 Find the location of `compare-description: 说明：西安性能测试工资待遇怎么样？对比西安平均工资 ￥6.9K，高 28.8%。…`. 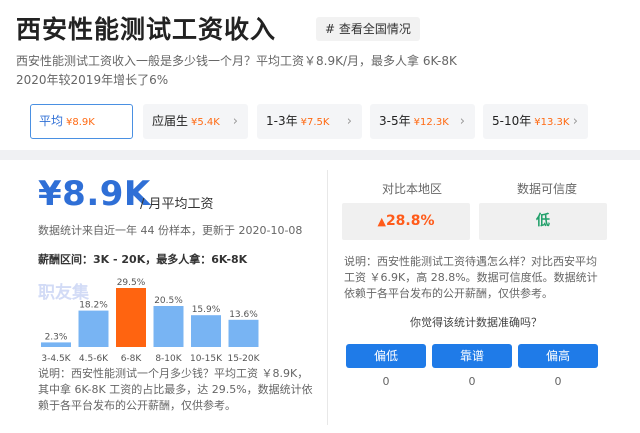

compare-description: 说明：西安性能测试工资待遇怎么样？对比西安平均工资 ￥6.9K，高 28.8%。… is located at coordinates (471, 277).